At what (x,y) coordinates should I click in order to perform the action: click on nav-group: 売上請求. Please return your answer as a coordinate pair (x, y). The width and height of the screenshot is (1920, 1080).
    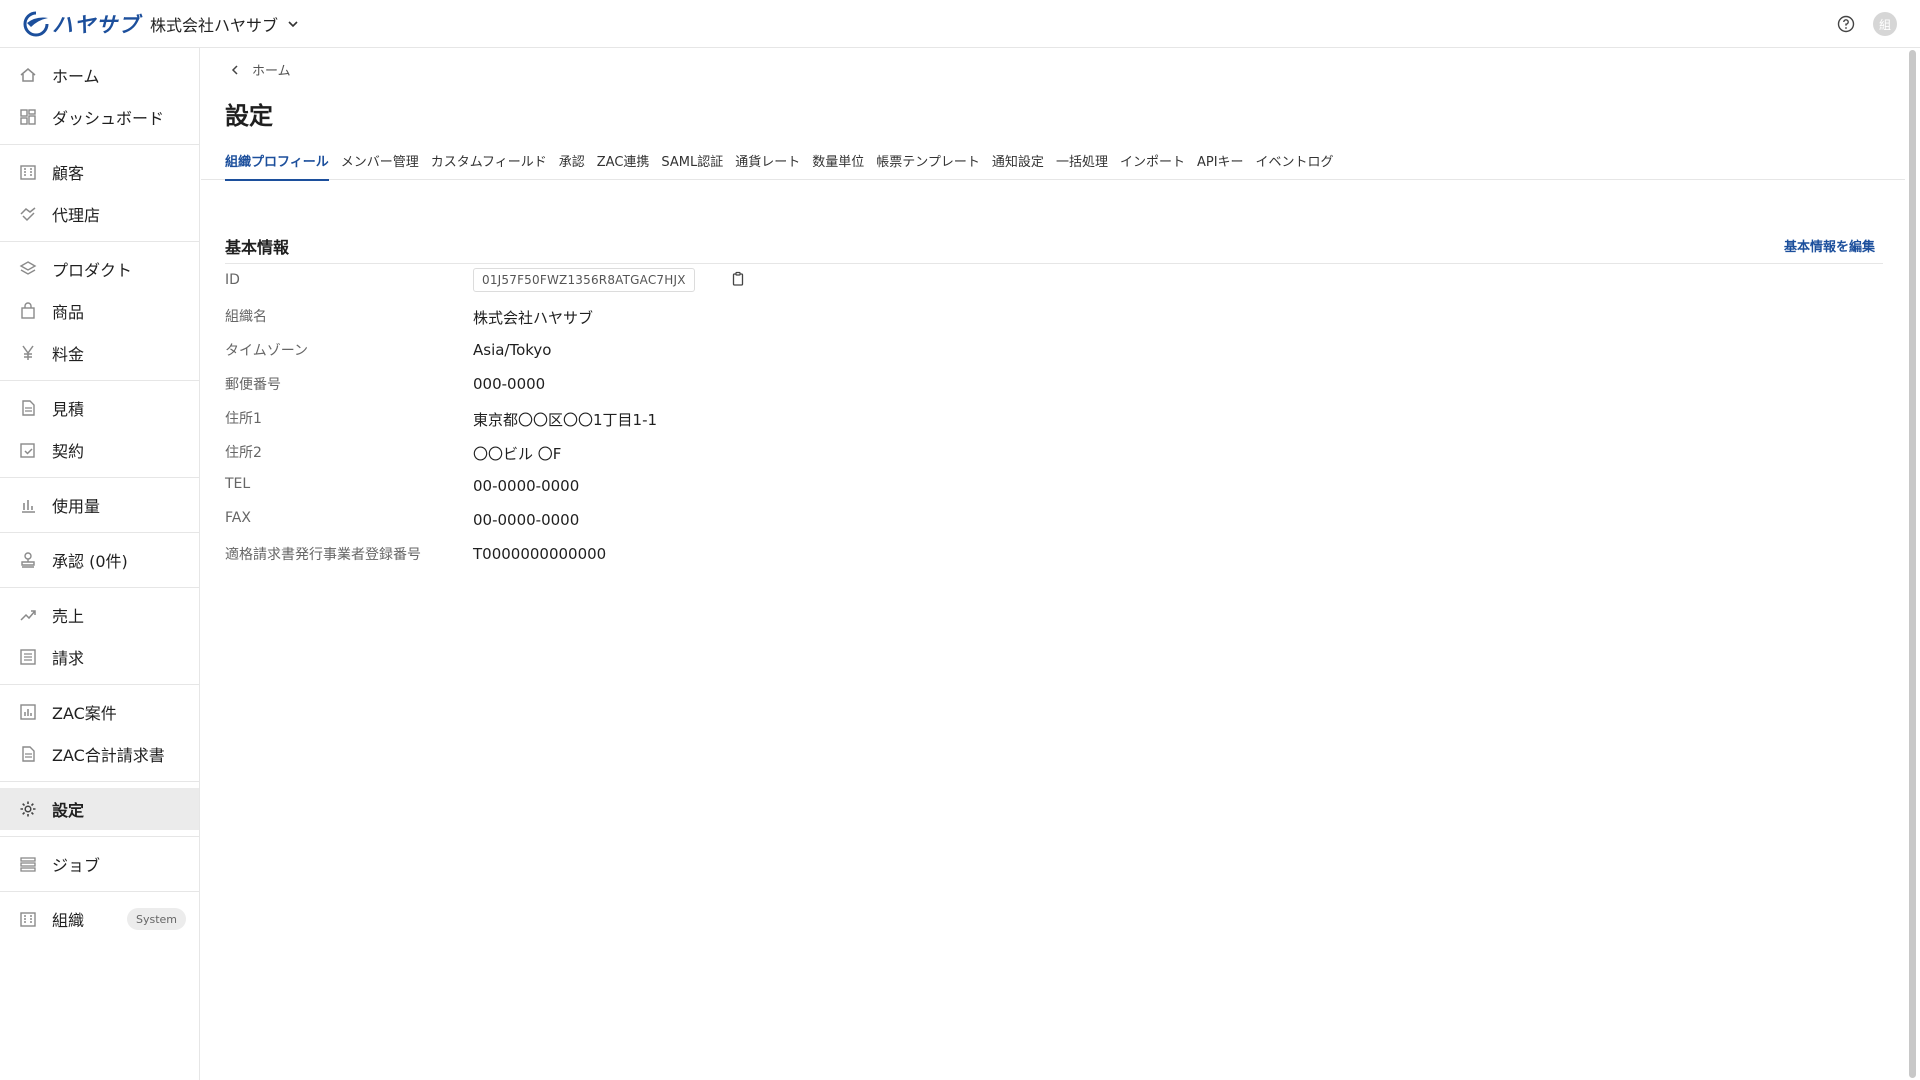
    Looking at the image, I should click on (99, 636).